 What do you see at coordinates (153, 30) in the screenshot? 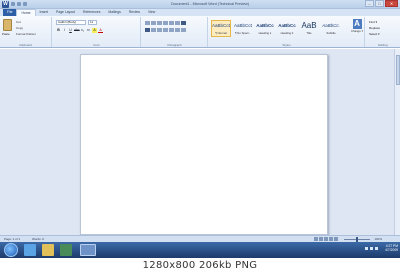
I see `align-center-icon` at bounding box center [153, 30].